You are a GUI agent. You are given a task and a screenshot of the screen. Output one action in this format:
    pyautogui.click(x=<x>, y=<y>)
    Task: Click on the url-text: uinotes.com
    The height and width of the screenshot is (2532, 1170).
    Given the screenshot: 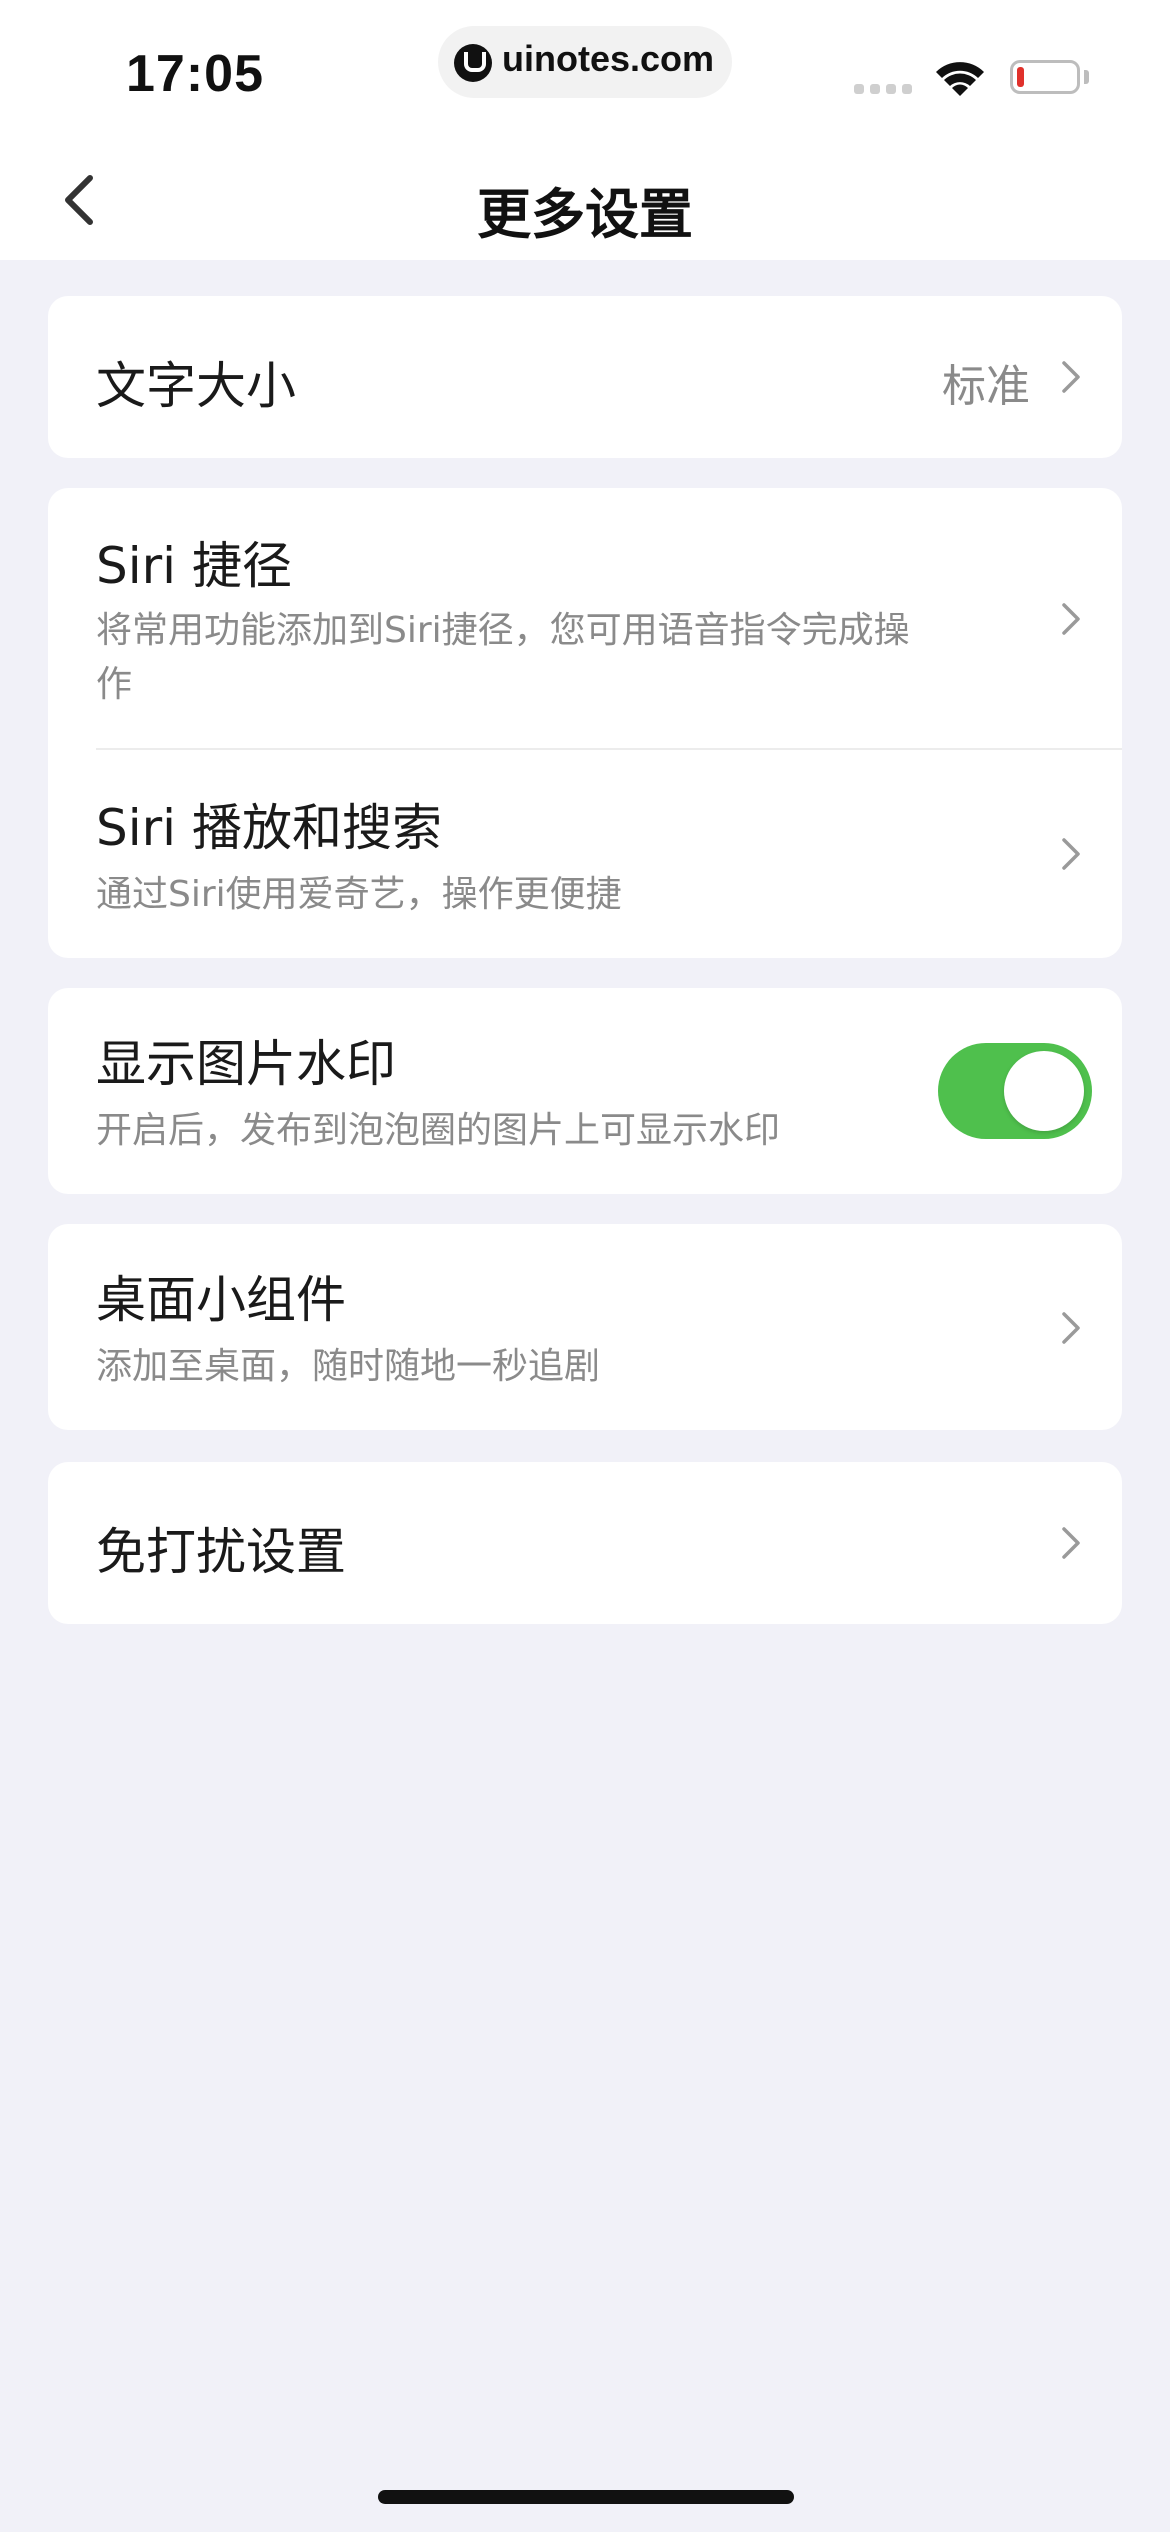 What is the action you would take?
    pyautogui.click(x=608, y=58)
    